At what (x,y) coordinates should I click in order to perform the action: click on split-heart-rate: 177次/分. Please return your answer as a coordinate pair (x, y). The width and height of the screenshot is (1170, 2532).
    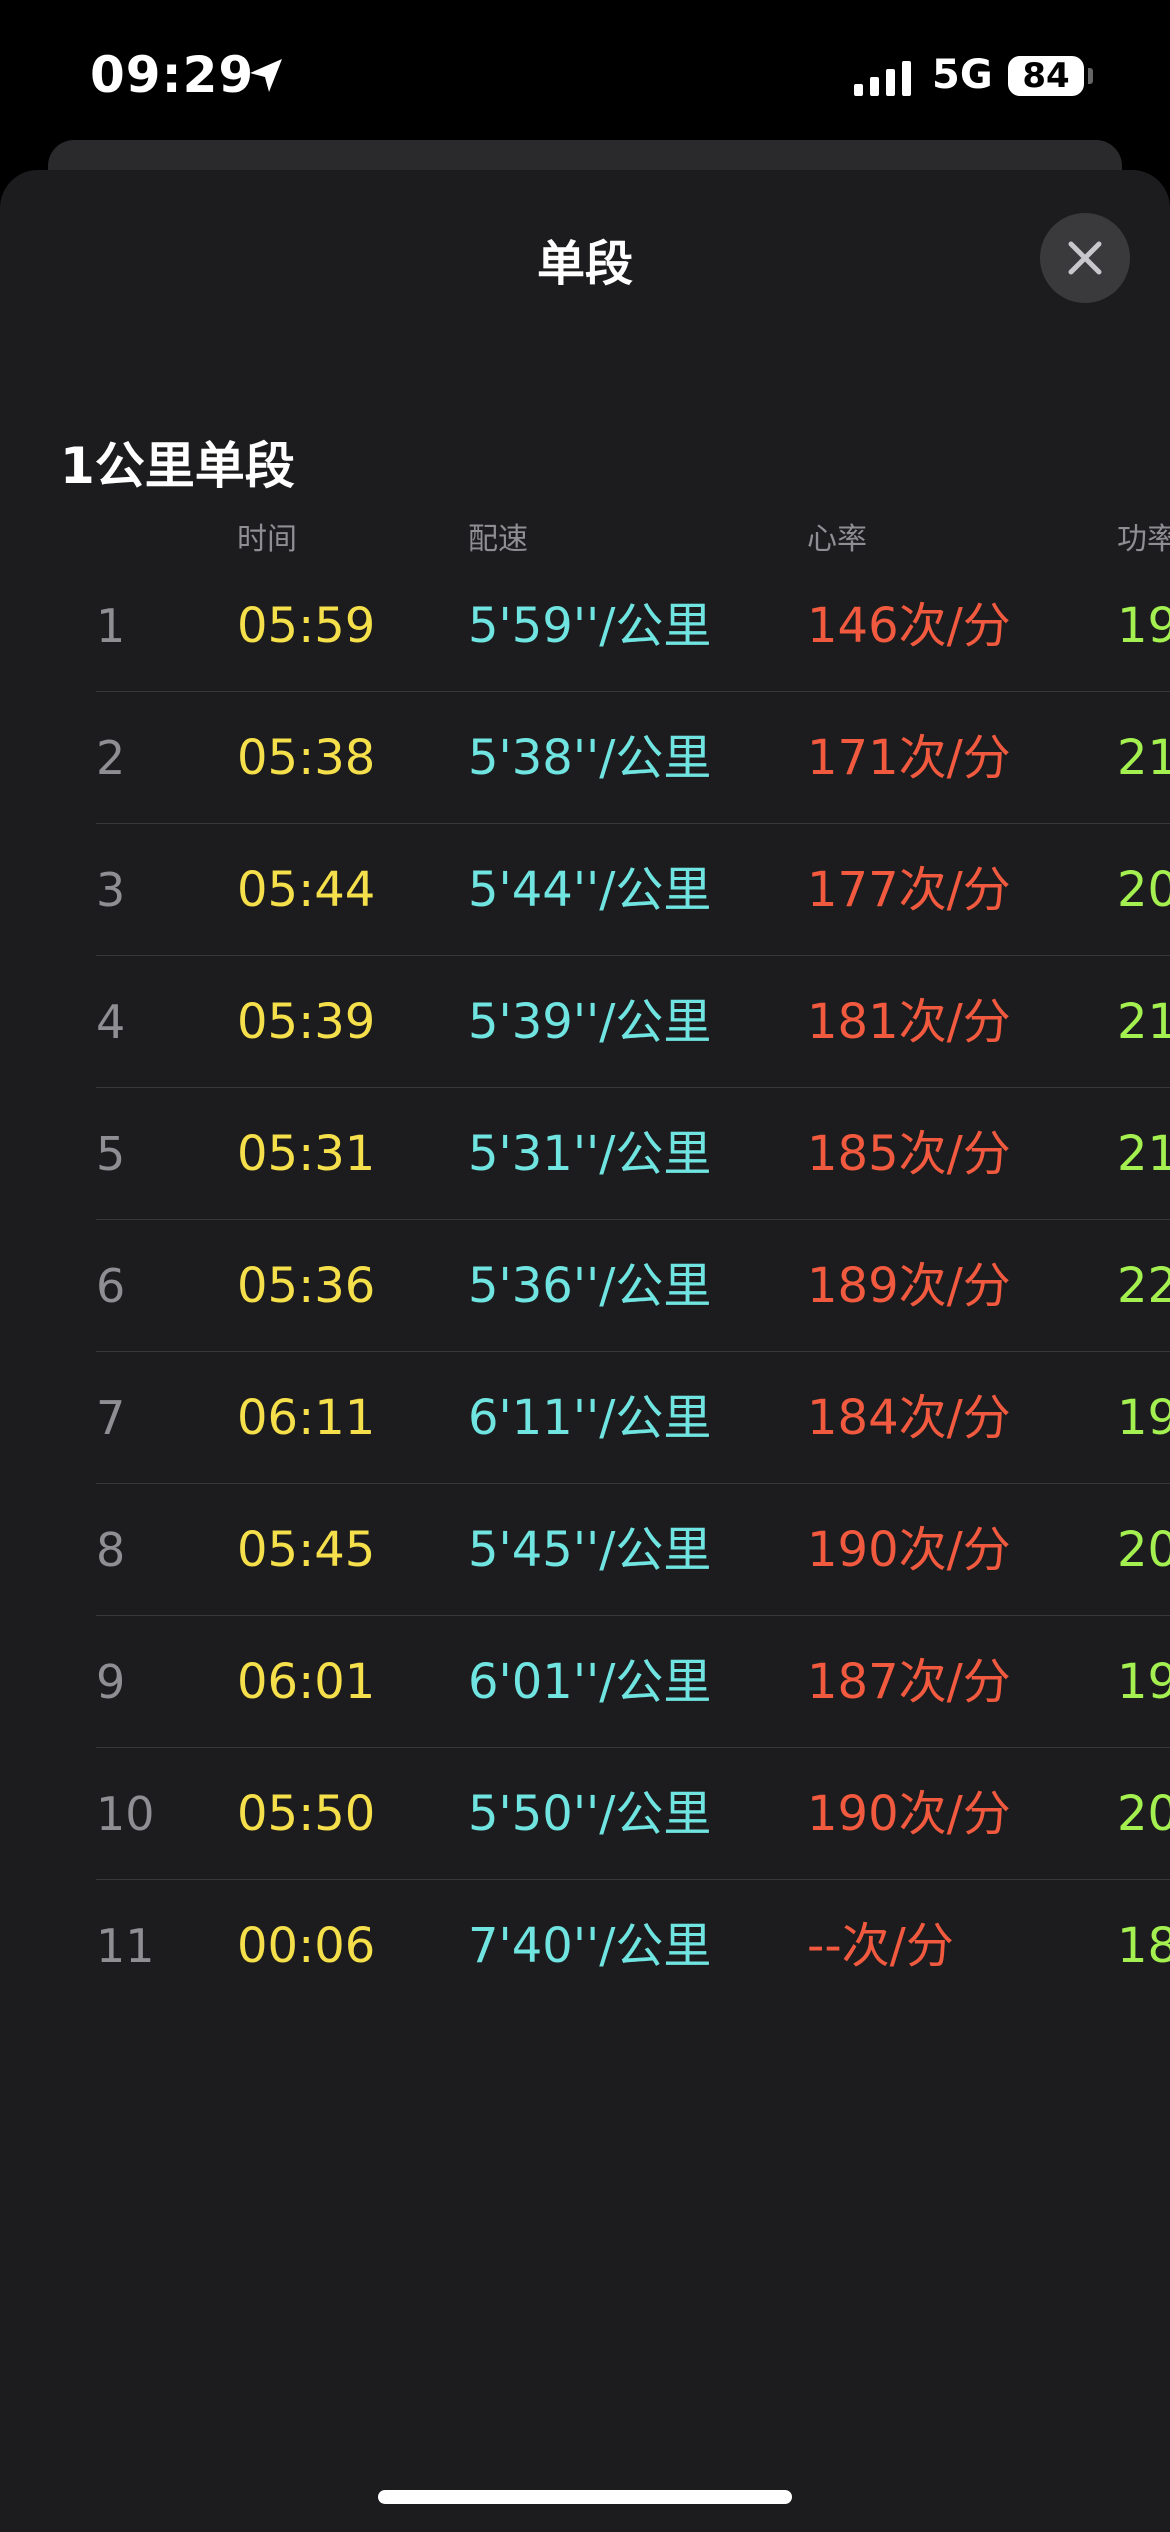
    Looking at the image, I should click on (909, 890).